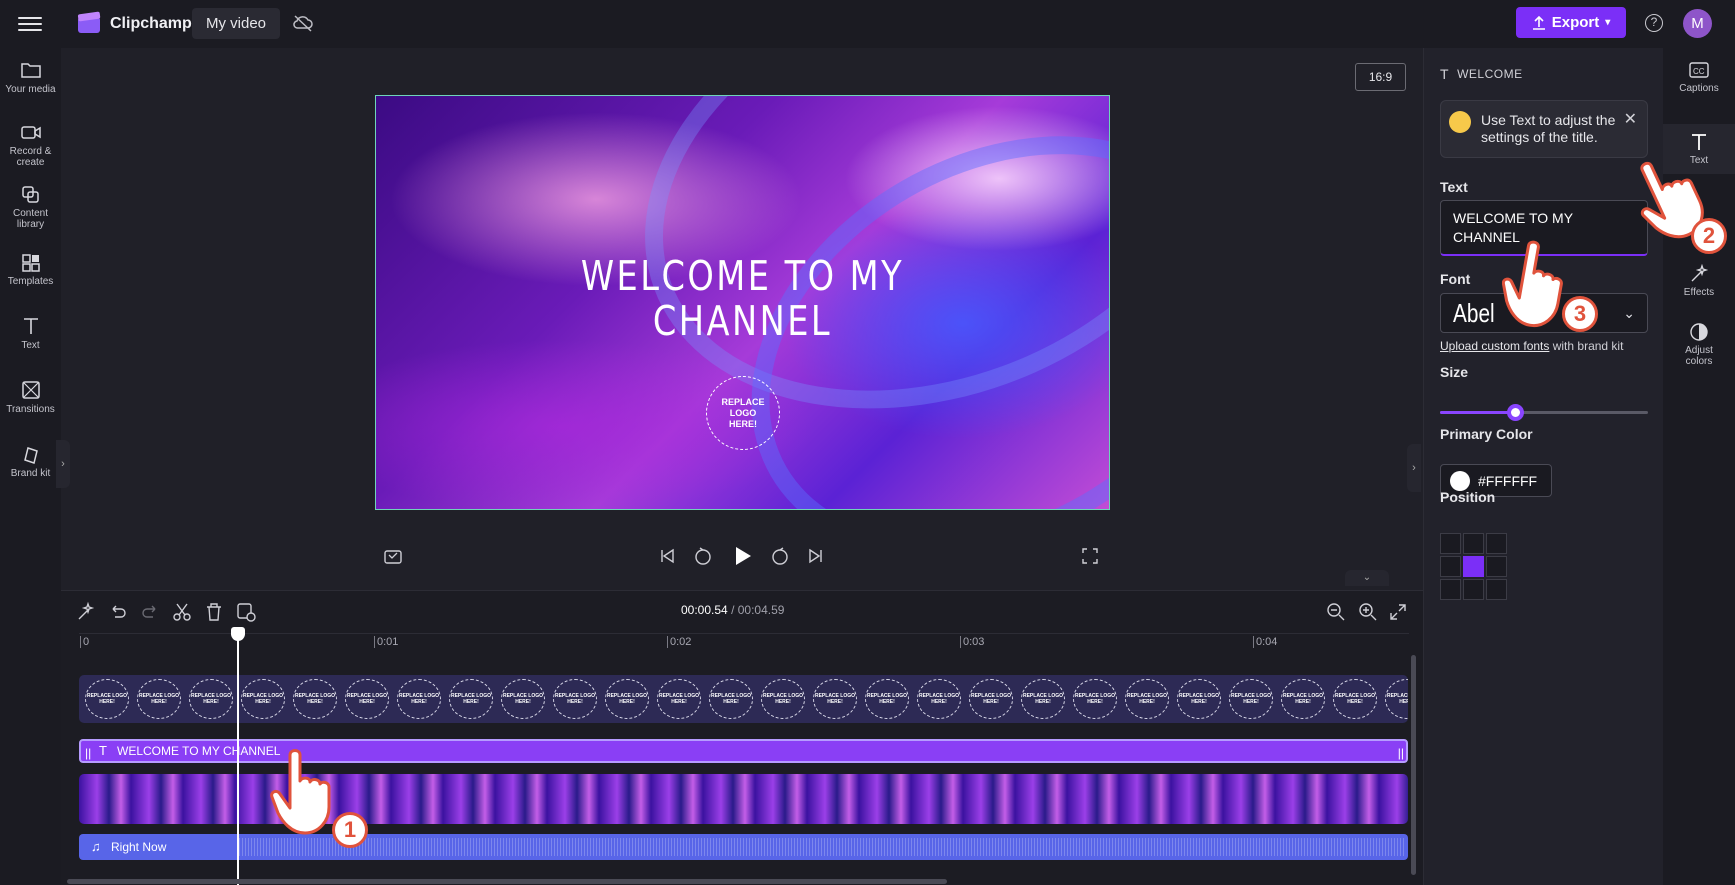 The height and width of the screenshot is (885, 1735). Describe the element at coordinates (350, 830) in the screenshot. I see `tutorial-step-badge: 1` at that location.